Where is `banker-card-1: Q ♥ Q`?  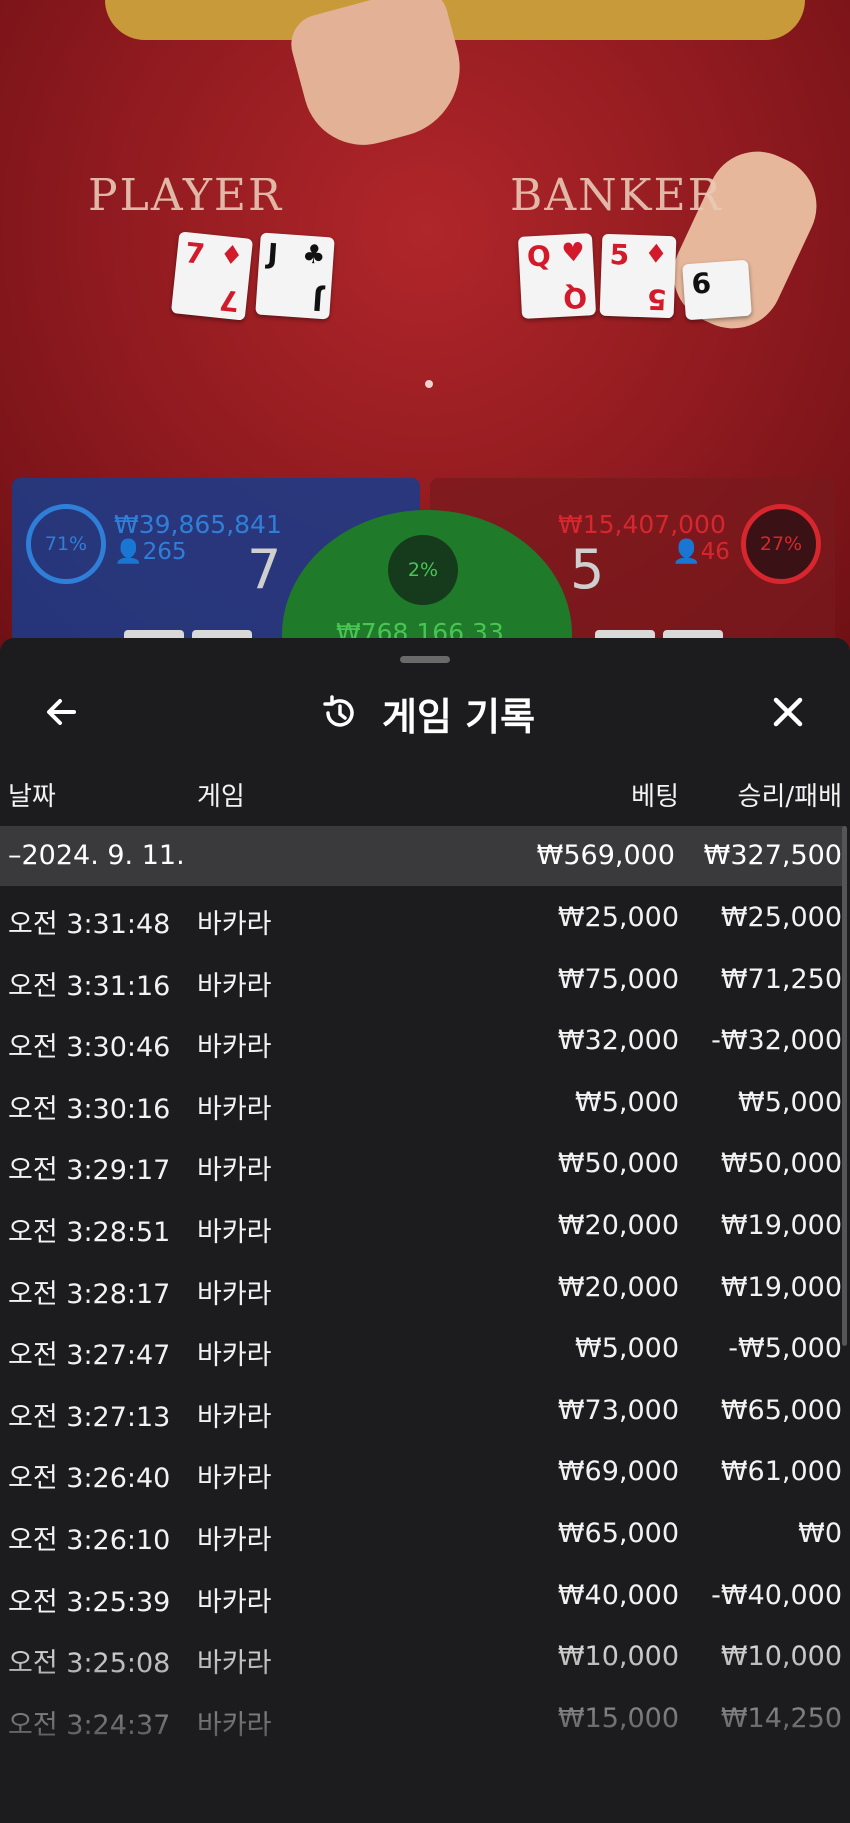
banker-card-1: Q ♥ Q is located at coordinates (557, 276).